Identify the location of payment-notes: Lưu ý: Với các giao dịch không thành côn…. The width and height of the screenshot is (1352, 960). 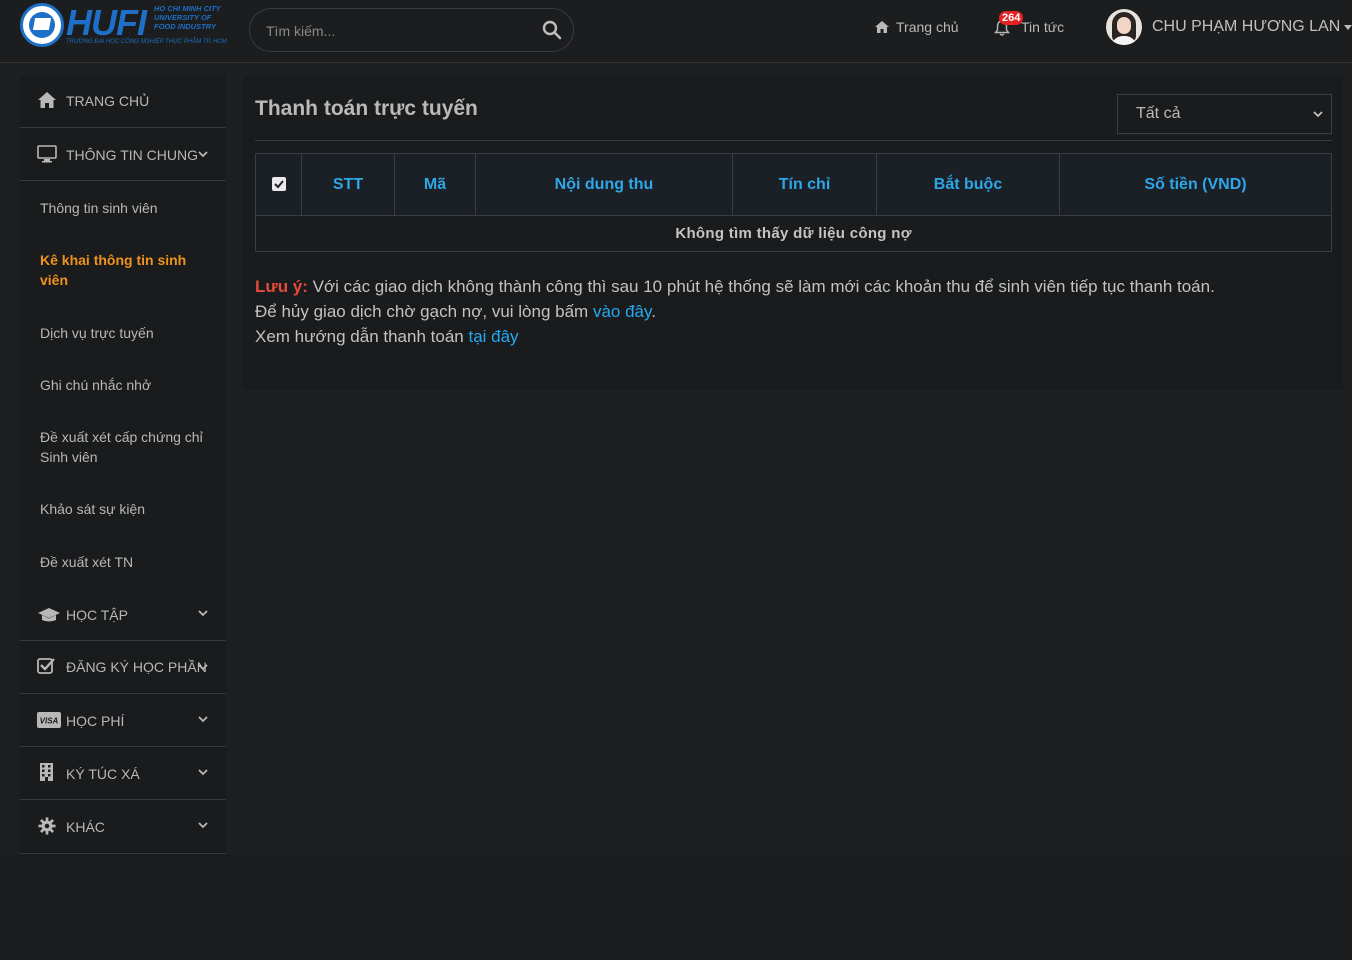
(735, 311).